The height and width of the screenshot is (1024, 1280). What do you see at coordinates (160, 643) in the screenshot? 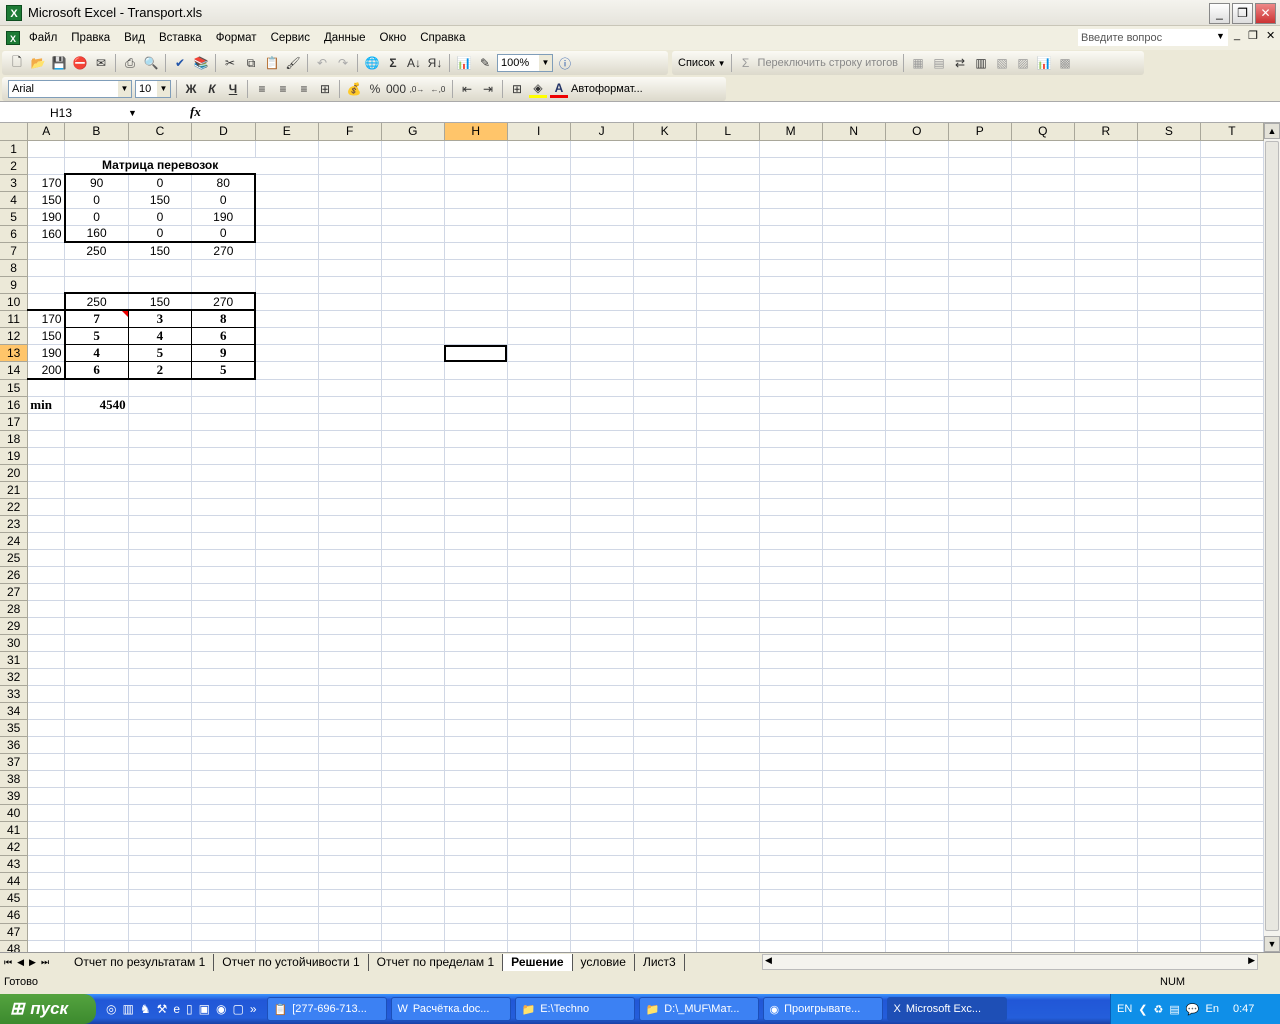
I see `cell-C30` at bounding box center [160, 643].